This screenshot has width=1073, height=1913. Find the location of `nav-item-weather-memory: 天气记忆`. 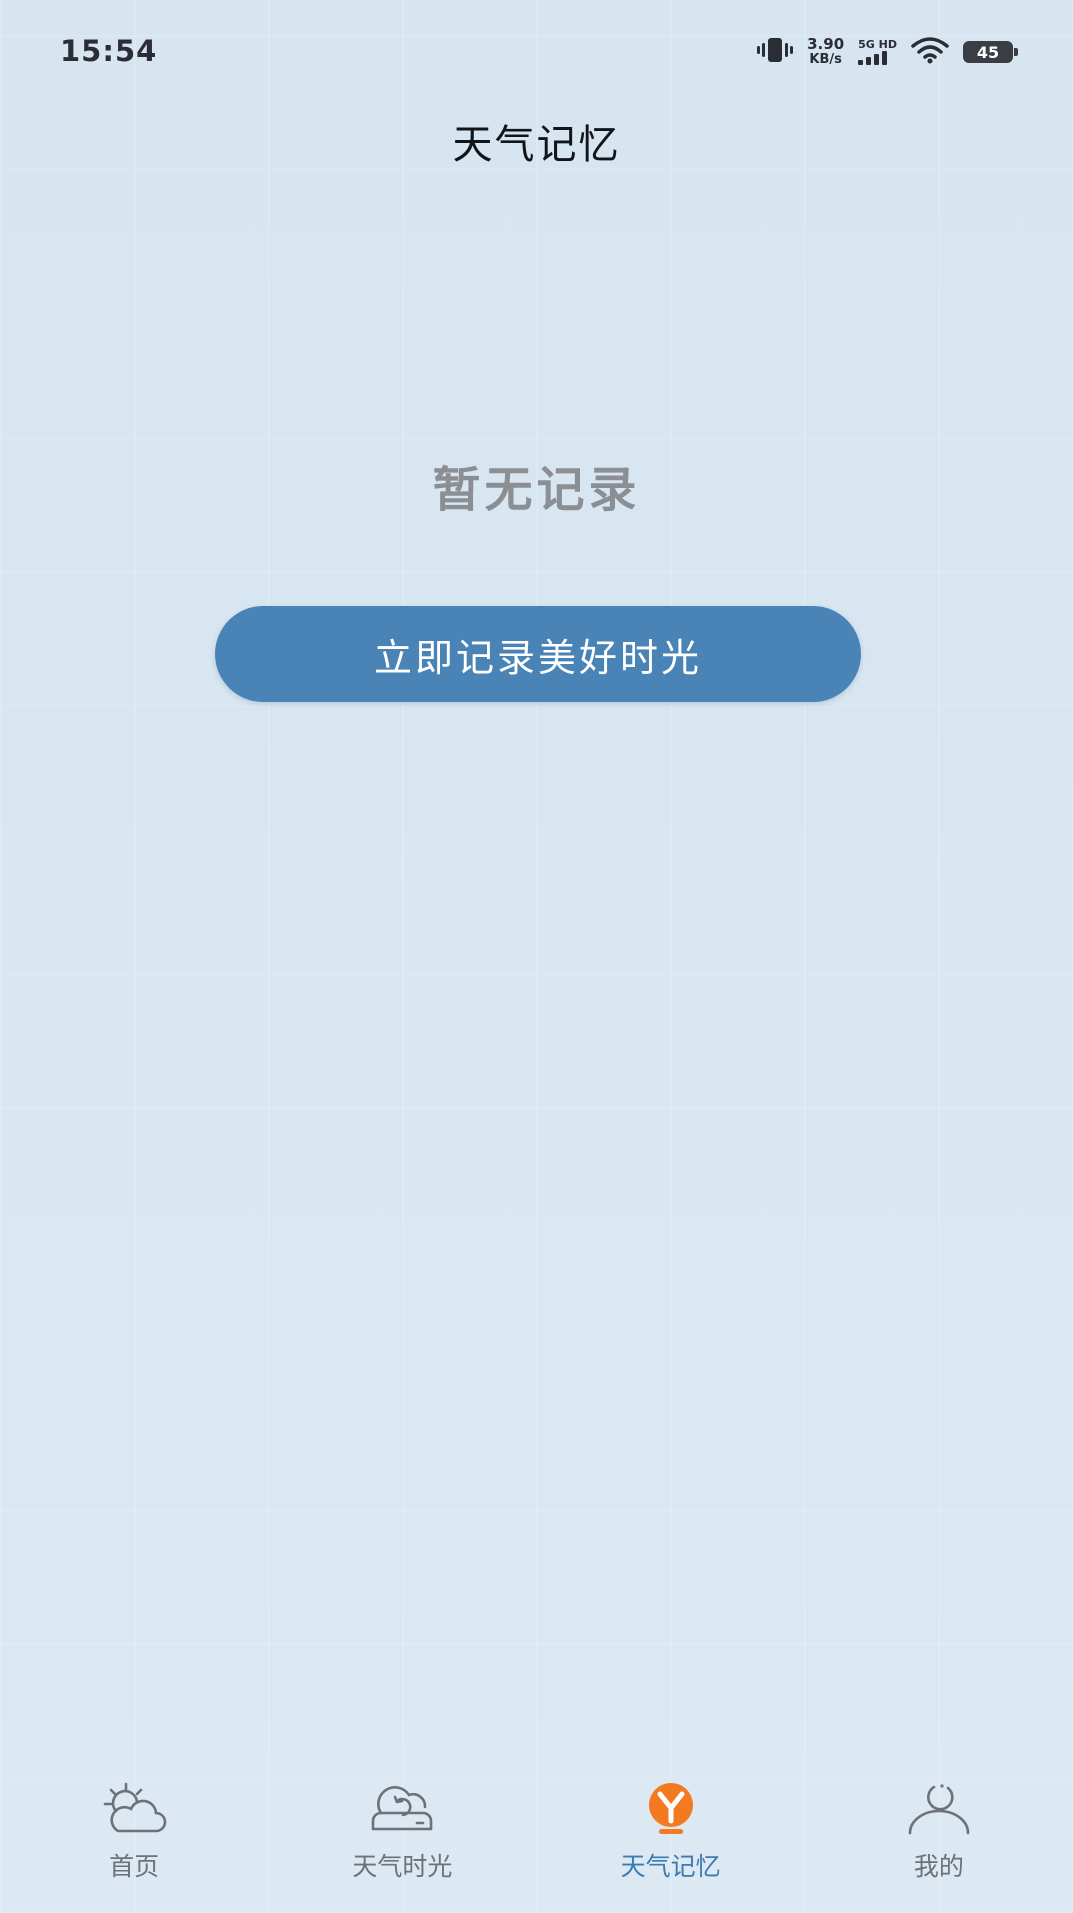

nav-item-weather-memory: 天气记忆 is located at coordinates (671, 1839).